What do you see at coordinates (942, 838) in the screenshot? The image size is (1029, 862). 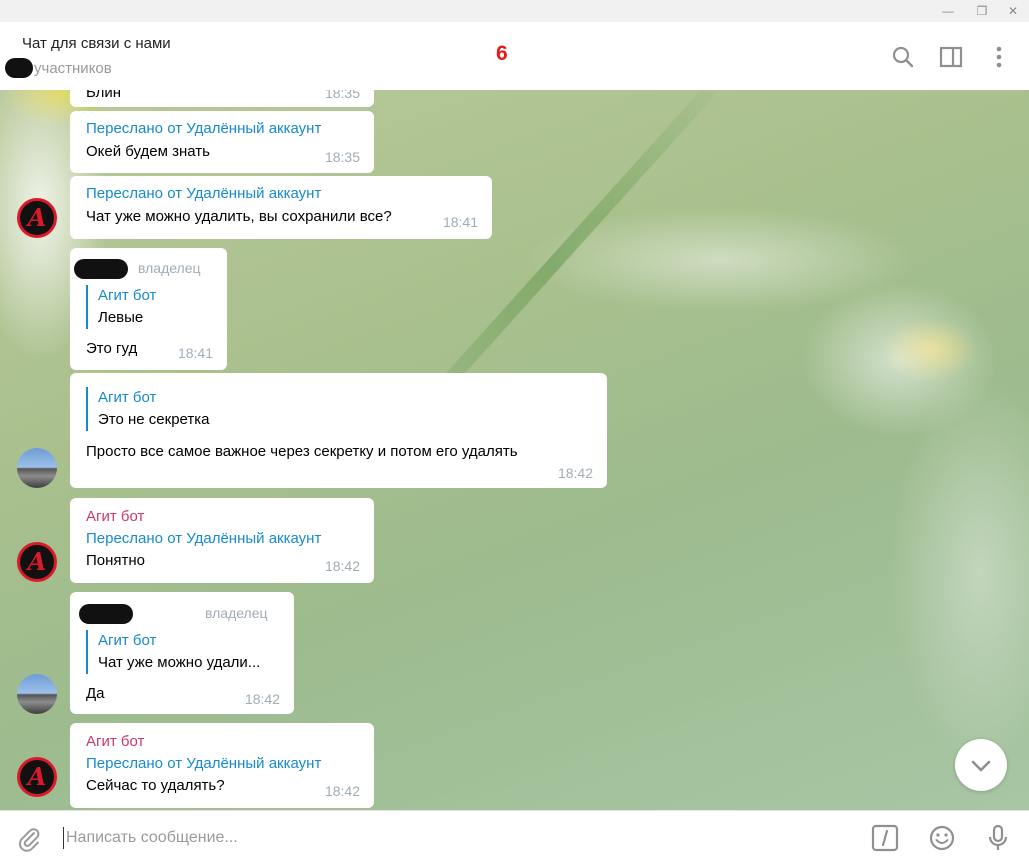 I see `emoji-icon` at bounding box center [942, 838].